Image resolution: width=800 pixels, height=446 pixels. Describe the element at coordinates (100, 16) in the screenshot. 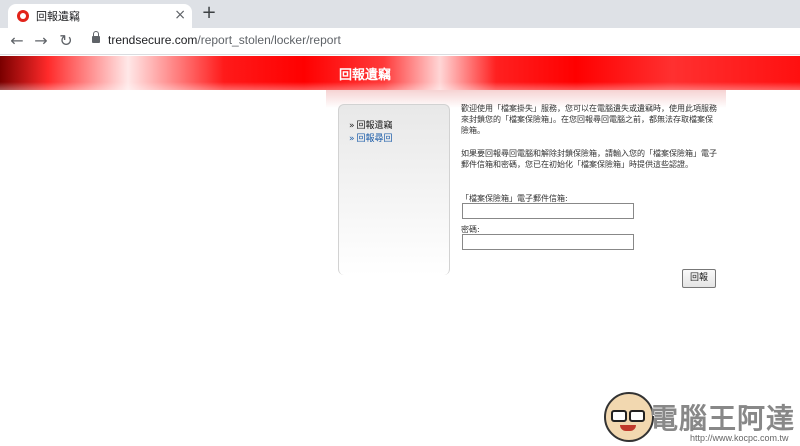

I see `browser-tab: 回報遺竊 ×` at that location.